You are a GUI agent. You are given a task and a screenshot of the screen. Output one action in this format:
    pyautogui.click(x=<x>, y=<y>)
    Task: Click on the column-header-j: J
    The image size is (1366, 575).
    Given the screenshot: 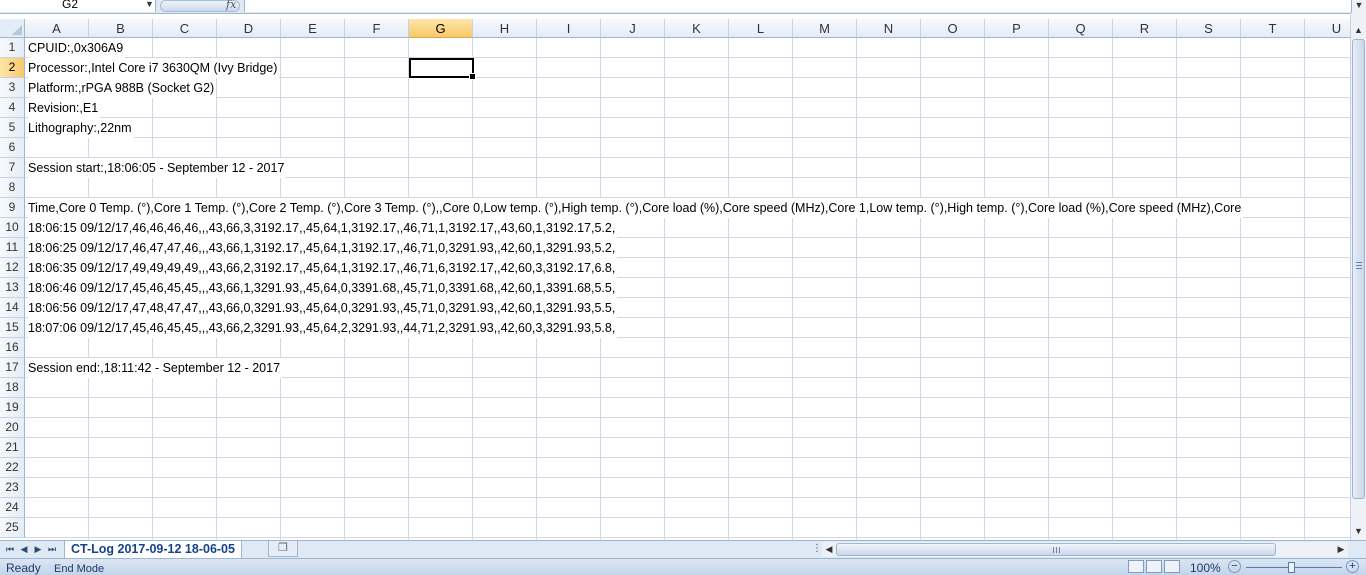 What is the action you would take?
    pyautogui.click(x=633, y=28)
    